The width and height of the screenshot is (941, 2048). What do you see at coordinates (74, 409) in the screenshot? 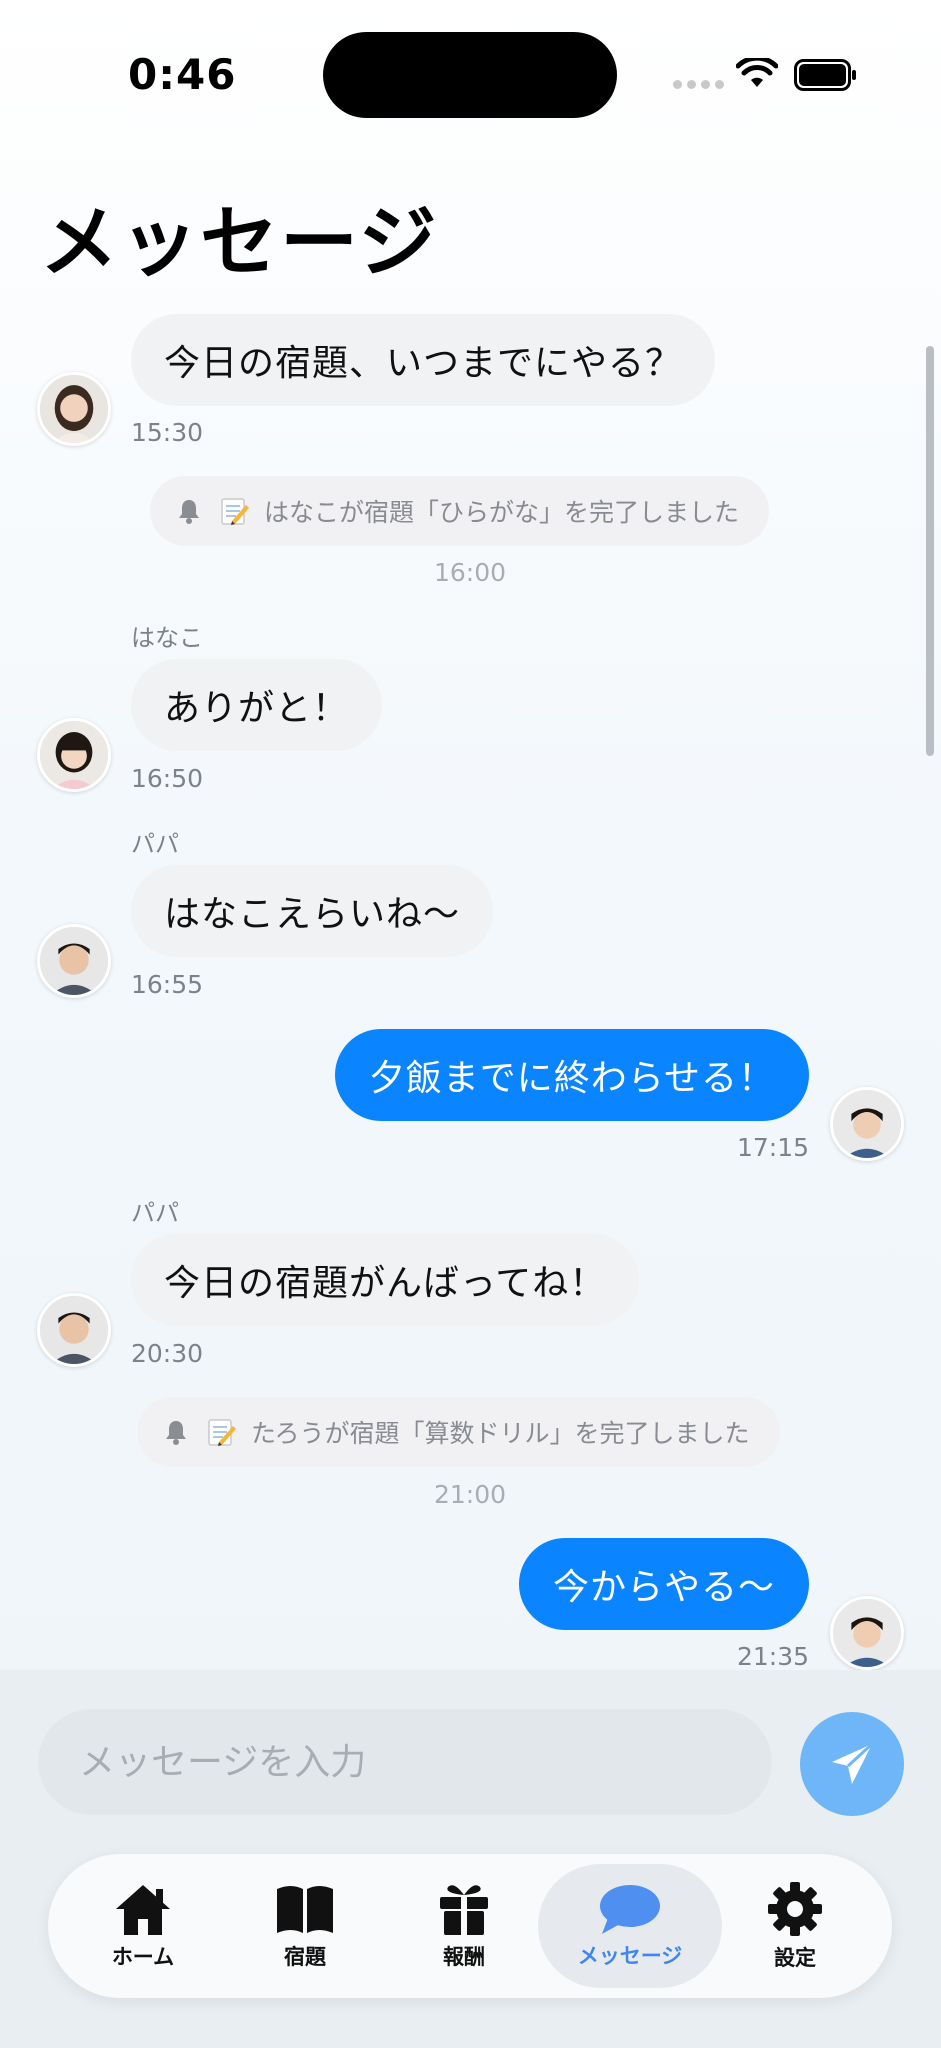
I see `avatar-mom` at bounding box center [74, 409].